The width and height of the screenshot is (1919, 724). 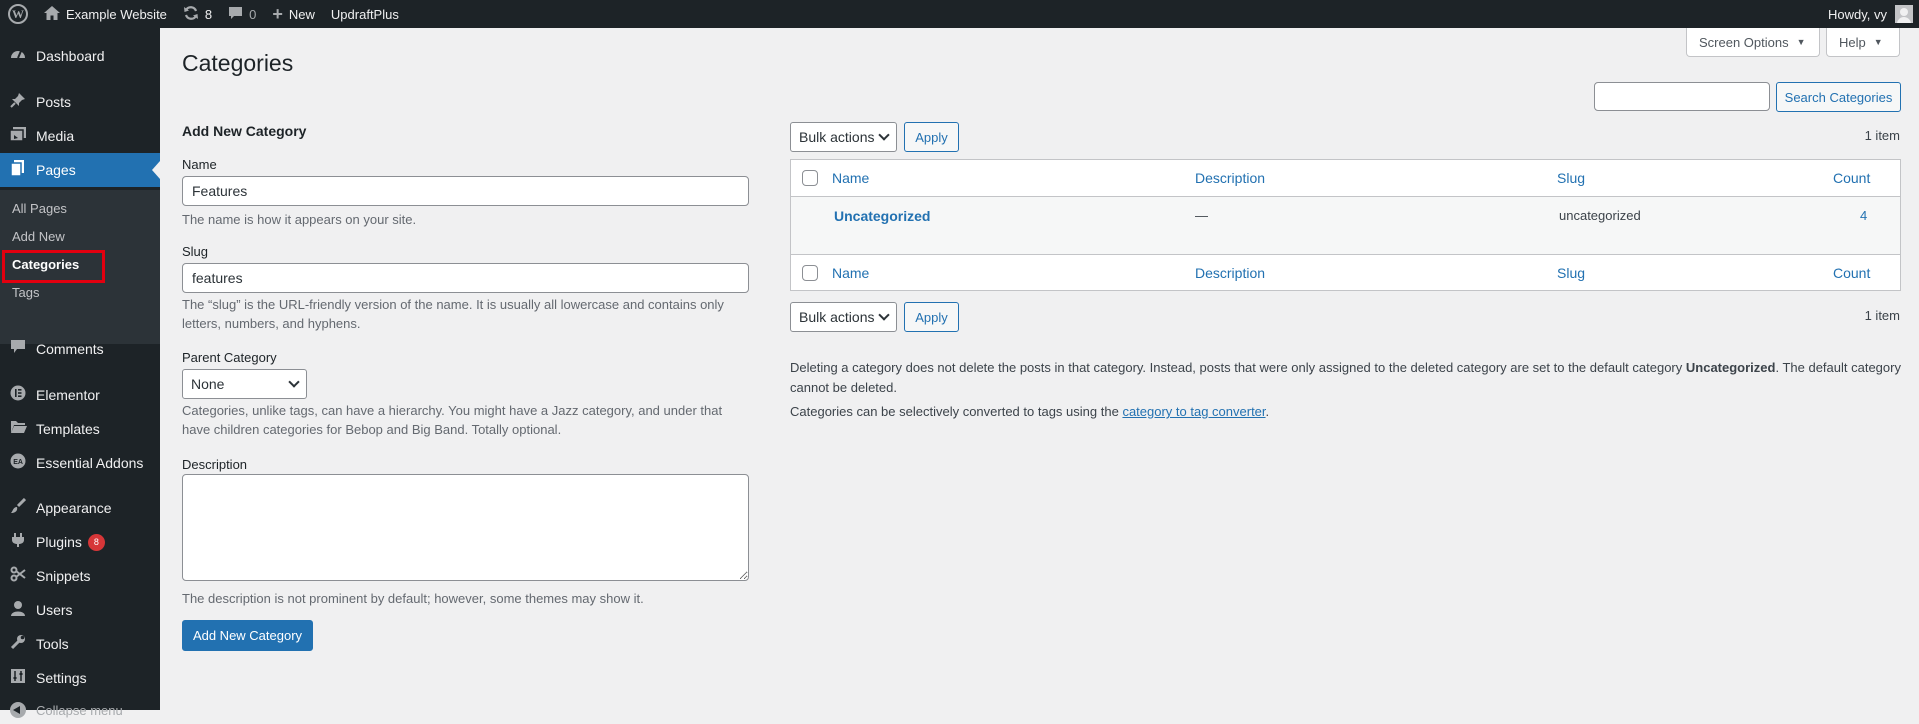 What do you see at coordinates (191, 14) in the screenshot?
I see `updates-icon` at bounding box center [191, 14].